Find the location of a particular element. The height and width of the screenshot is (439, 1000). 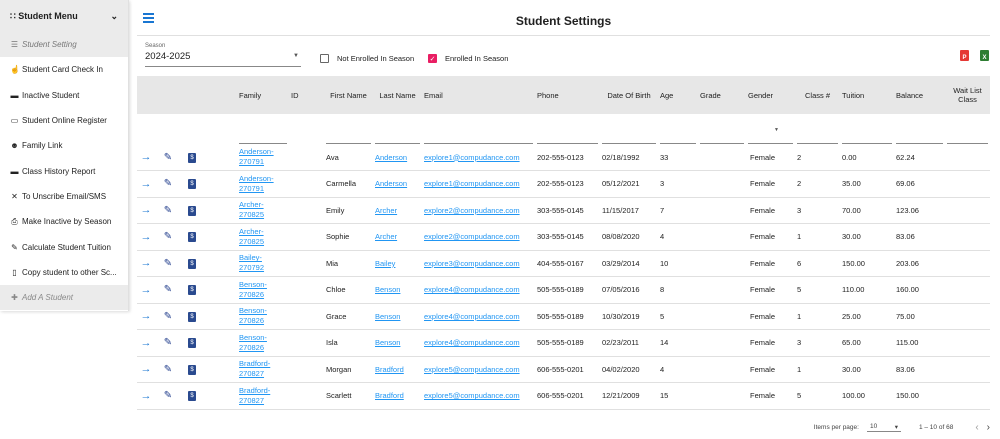

enrolled-checkbox-box: ✓ is located at coordinates (432, 58).